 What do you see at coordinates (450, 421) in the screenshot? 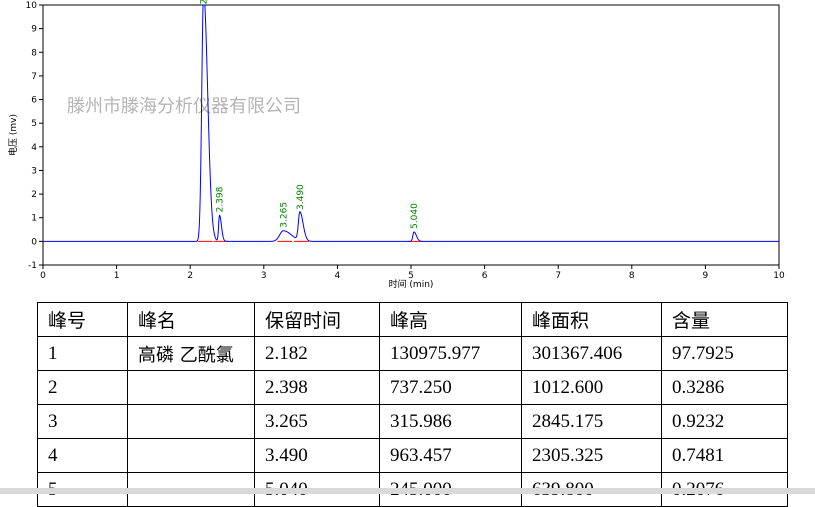
I see `cell-peak-height: 315.986` at bounding box center [450, 421].